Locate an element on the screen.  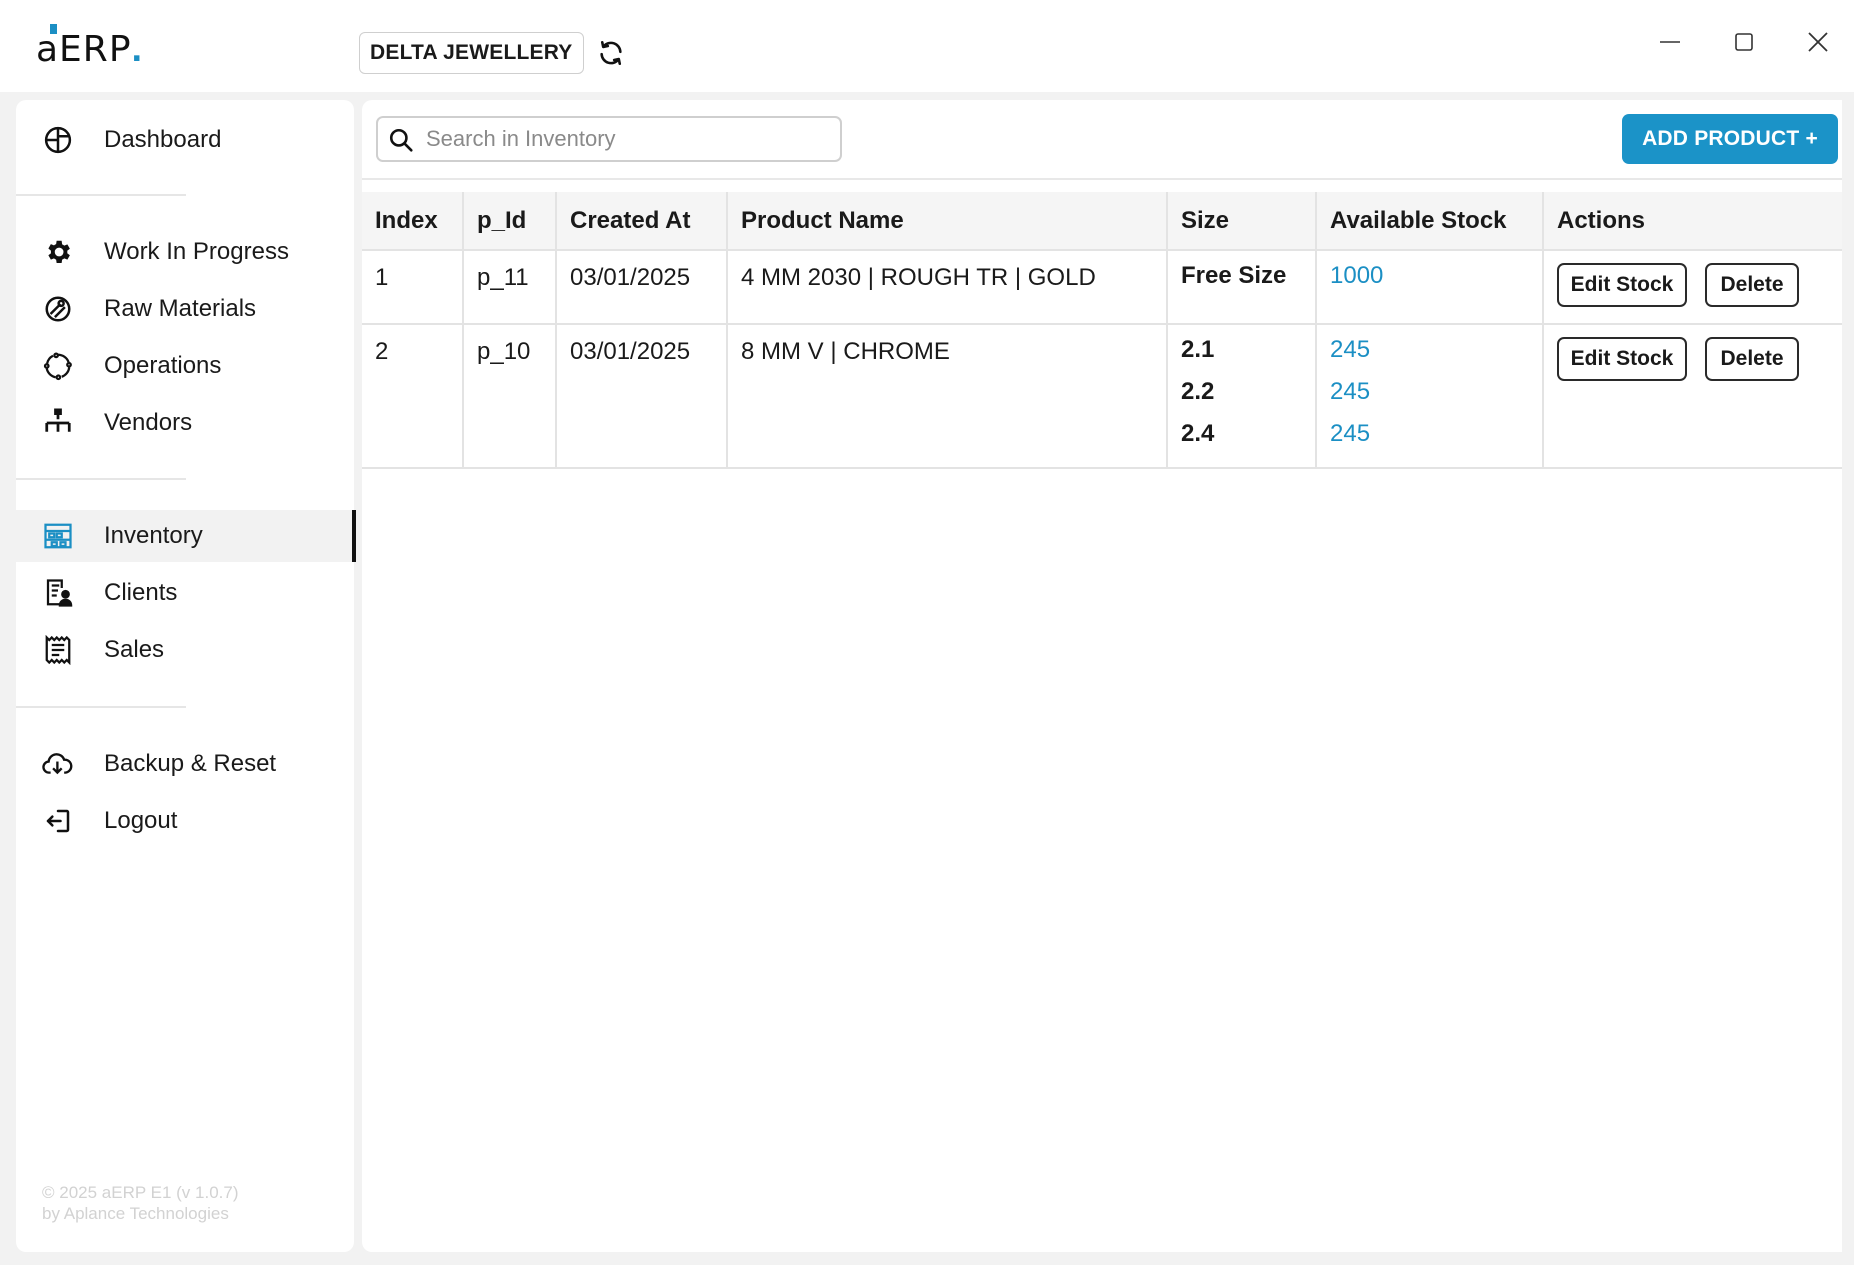
cell-p-id: p_10 is located at coordinates (510, 396).